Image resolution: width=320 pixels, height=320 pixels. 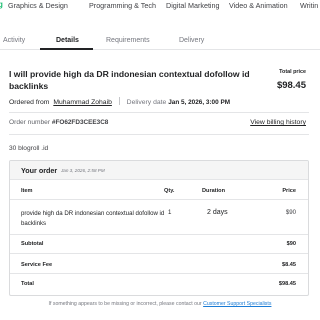 I want to click on column-header-qty: Qty., so click(x=169, y=191).